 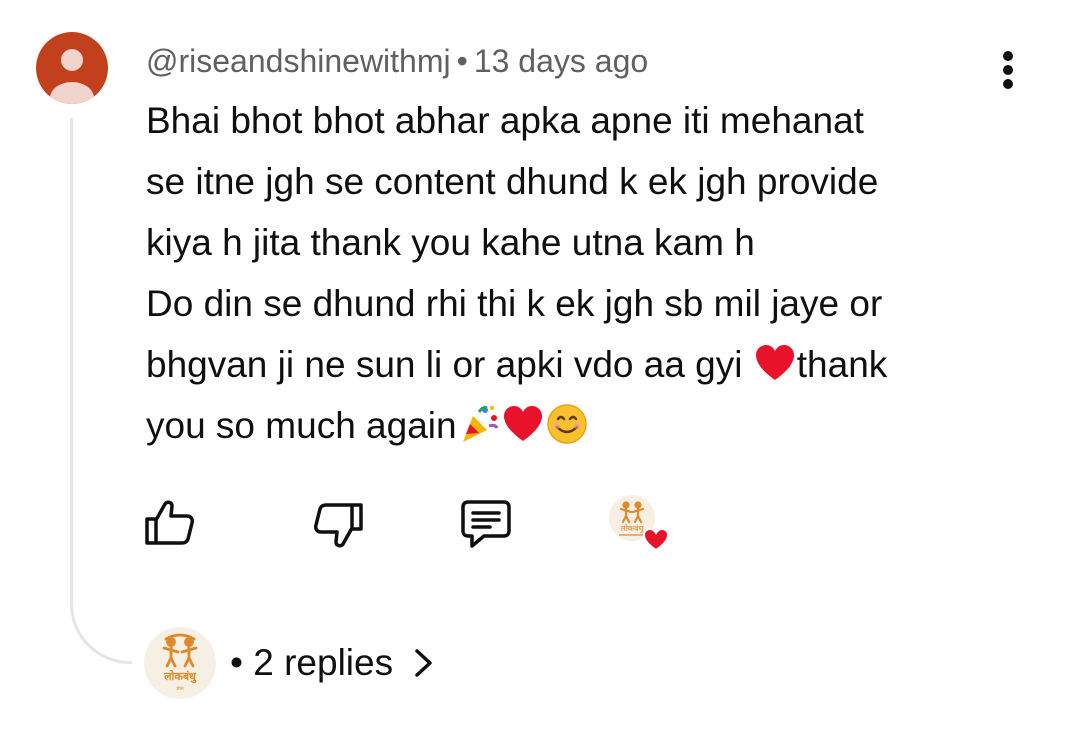 What do you see at coordinates (480, 424) in the screenshot?
I see `party-popper-emoji-icon` at bounding box center [480, 424].